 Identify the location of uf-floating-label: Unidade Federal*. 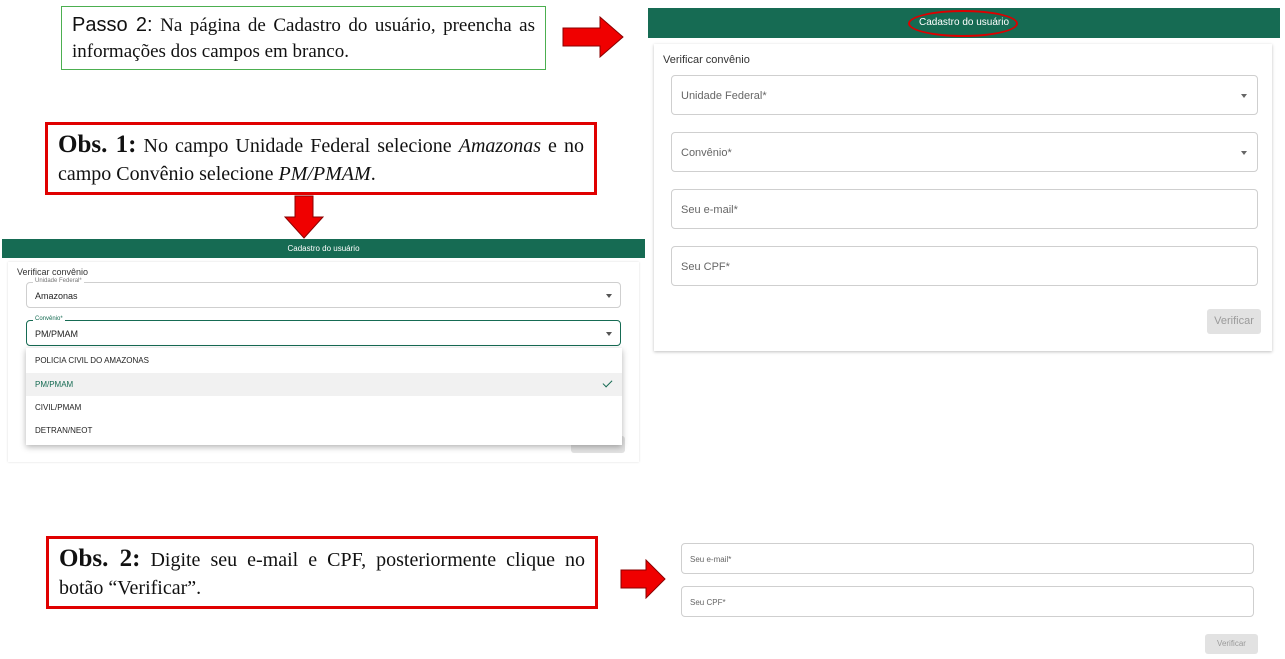
(58, 281).